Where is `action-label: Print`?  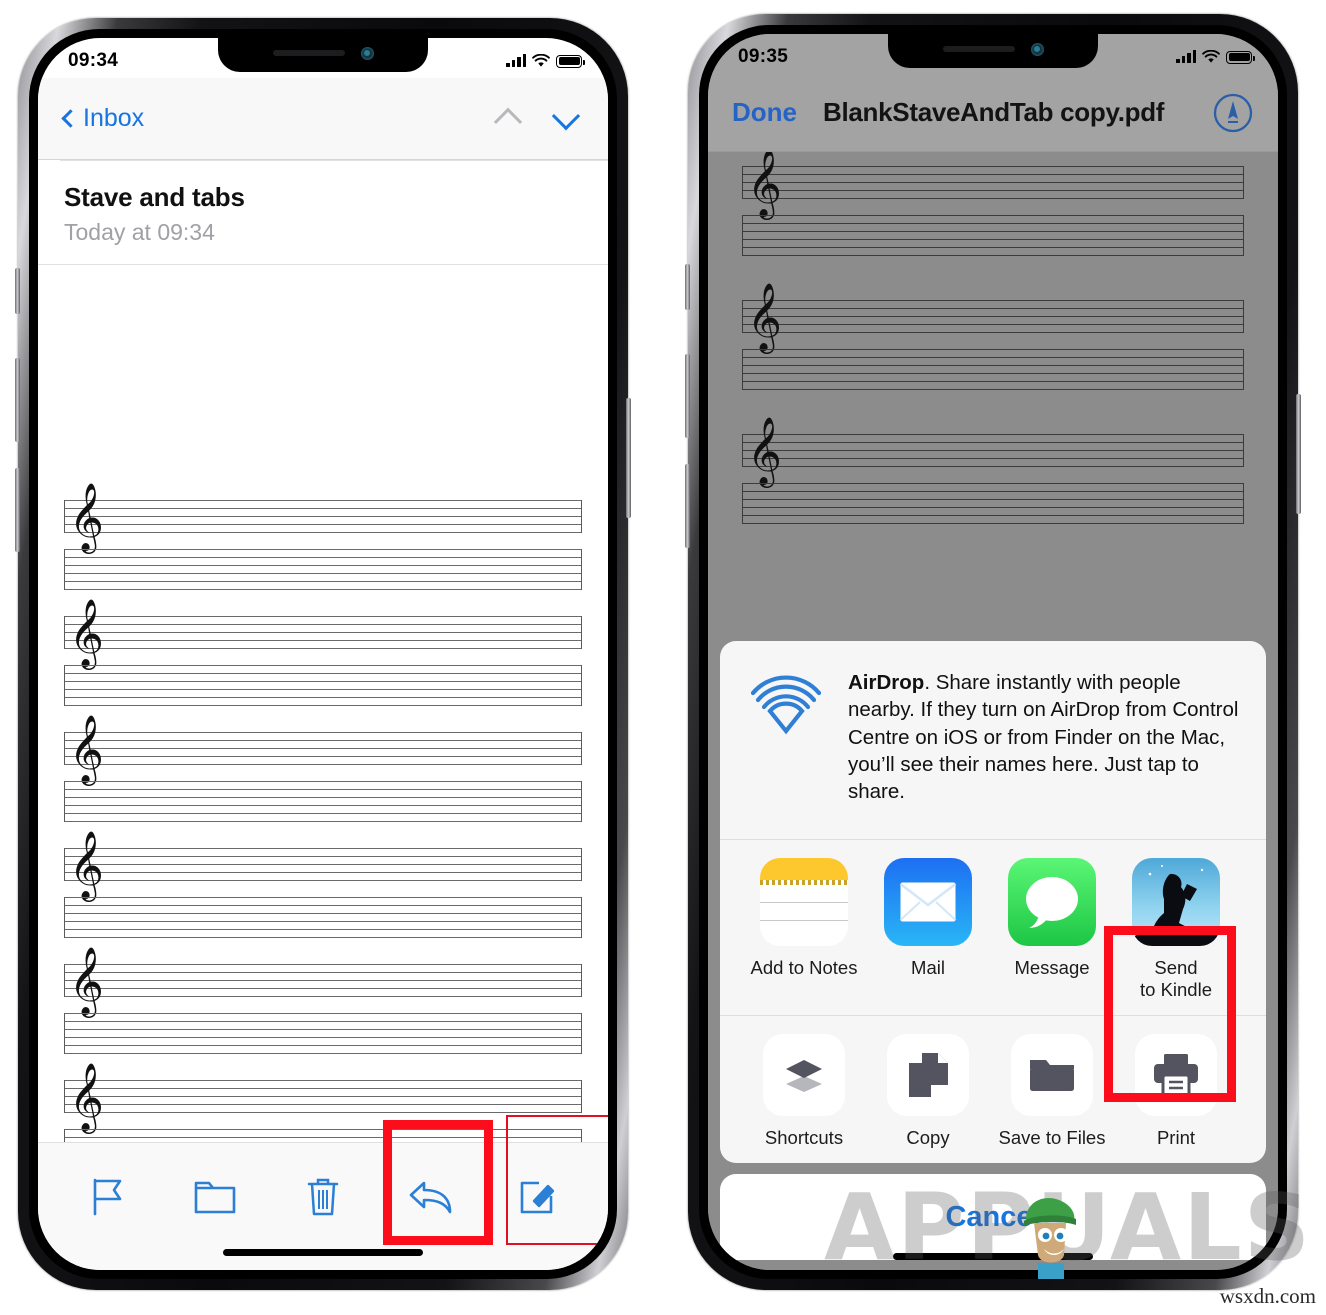
action-label: Print is located at coordinates (1176, 1137).